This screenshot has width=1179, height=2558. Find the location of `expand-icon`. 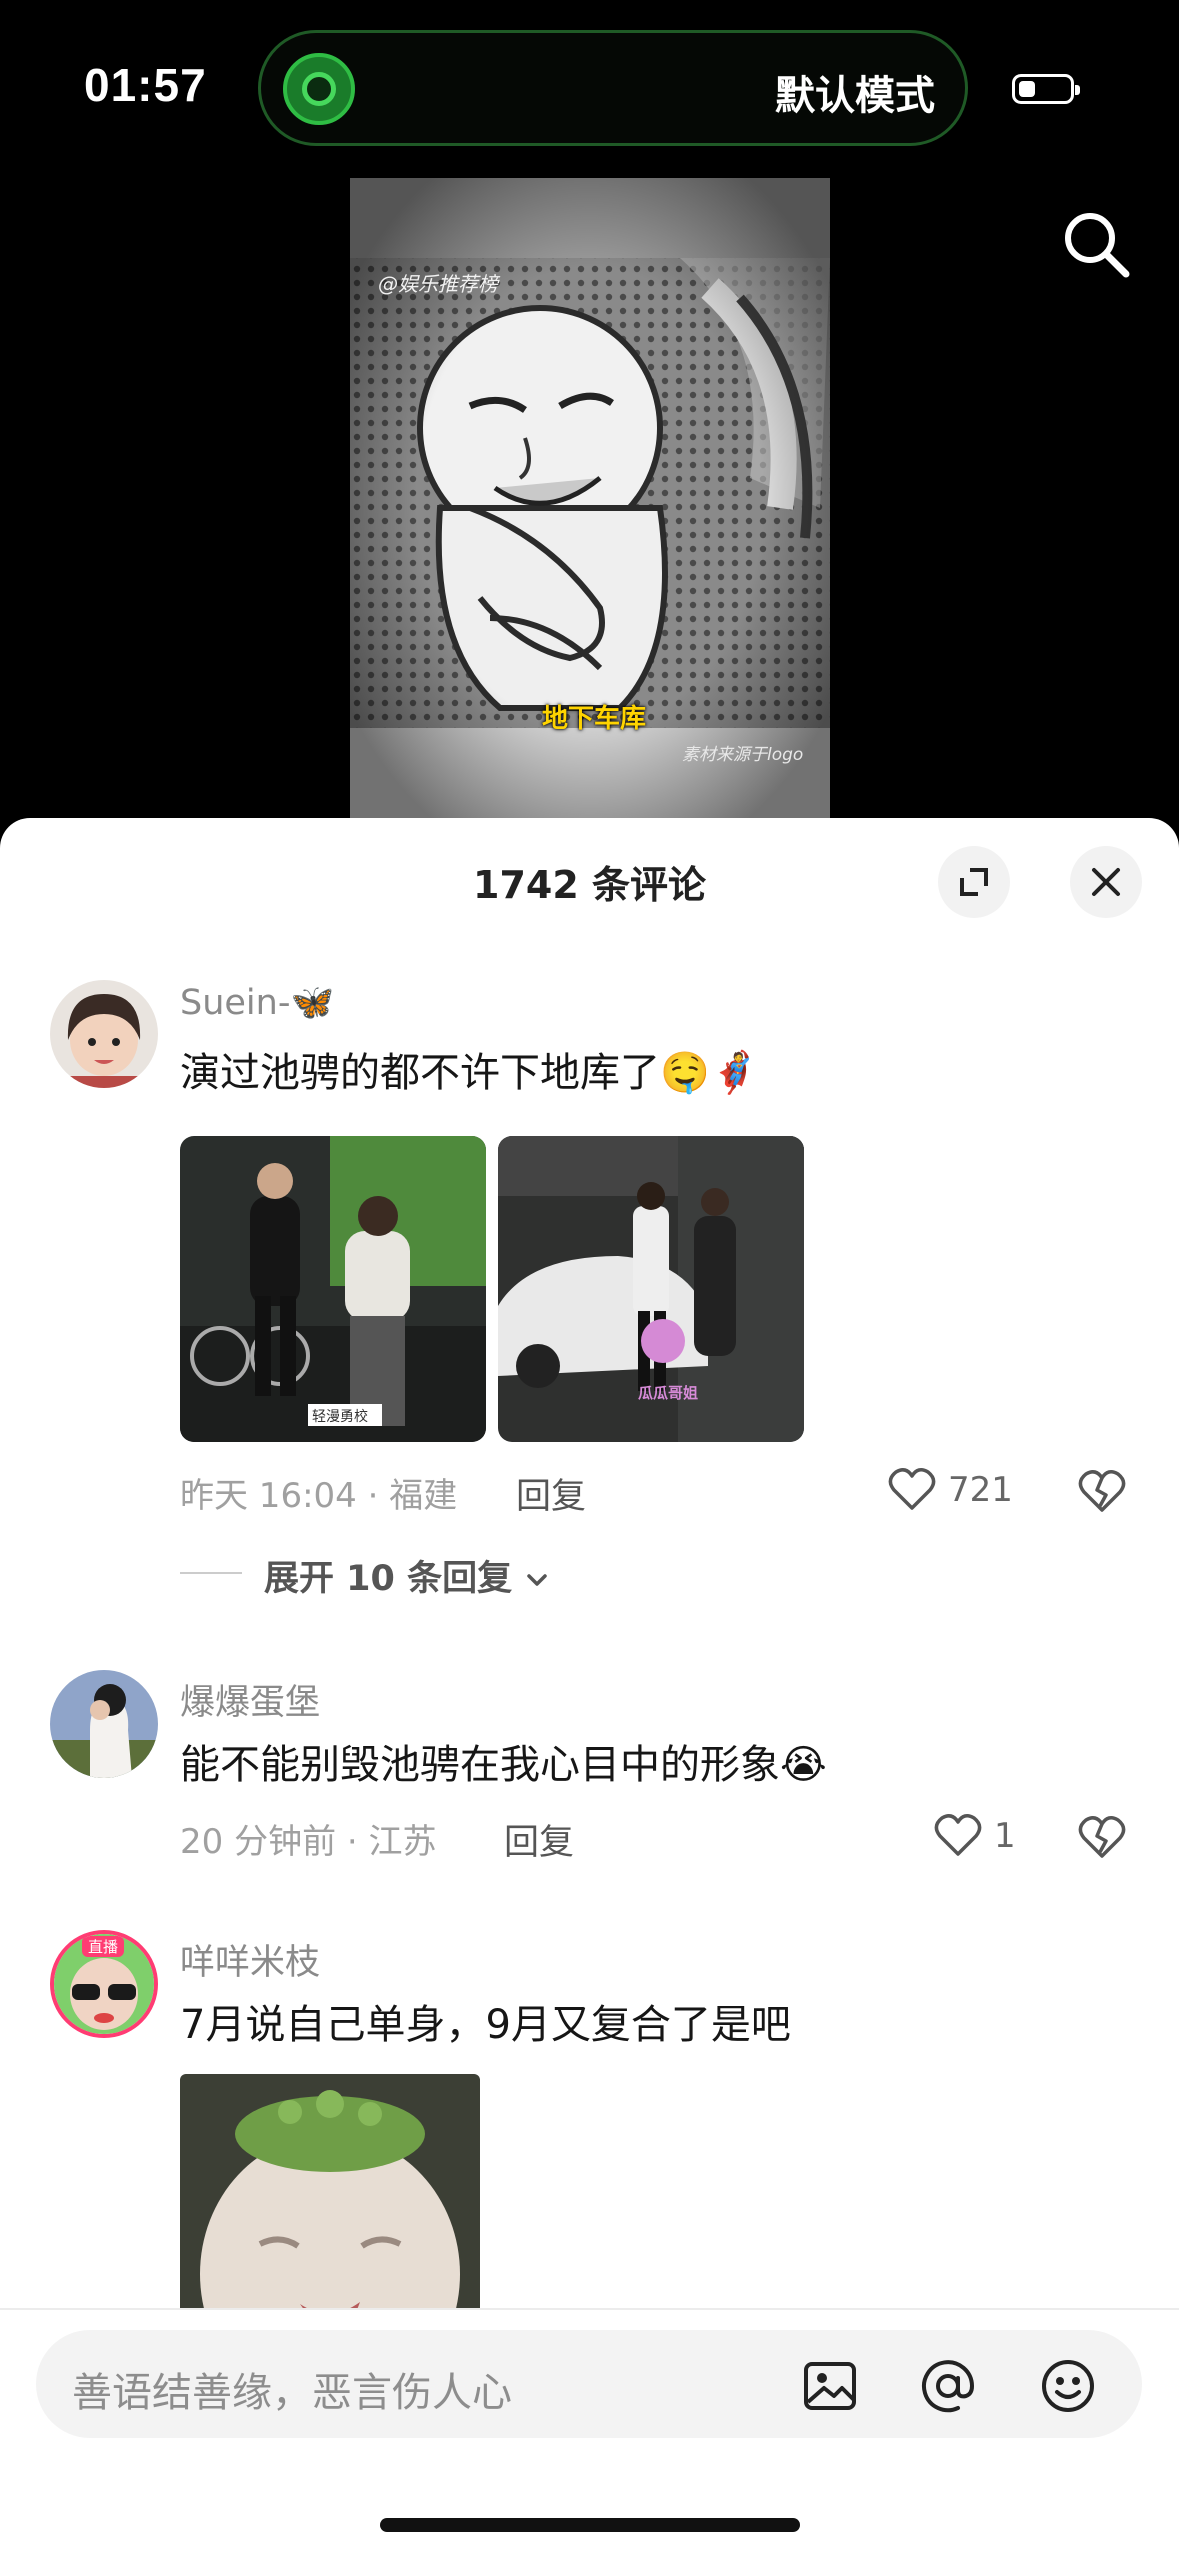

expand-icon is located at coordinates (974, 882).